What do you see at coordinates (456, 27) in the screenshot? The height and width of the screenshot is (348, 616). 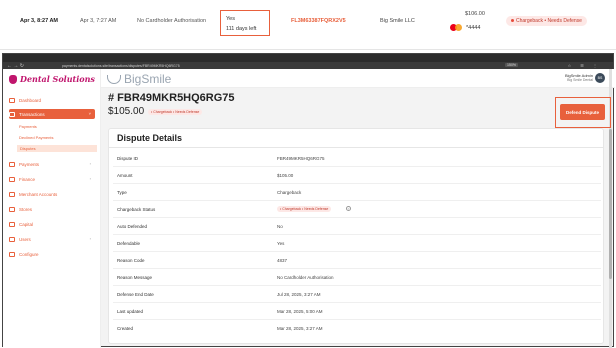 I see `mastercard-icon` at bounding box center [456, 27].